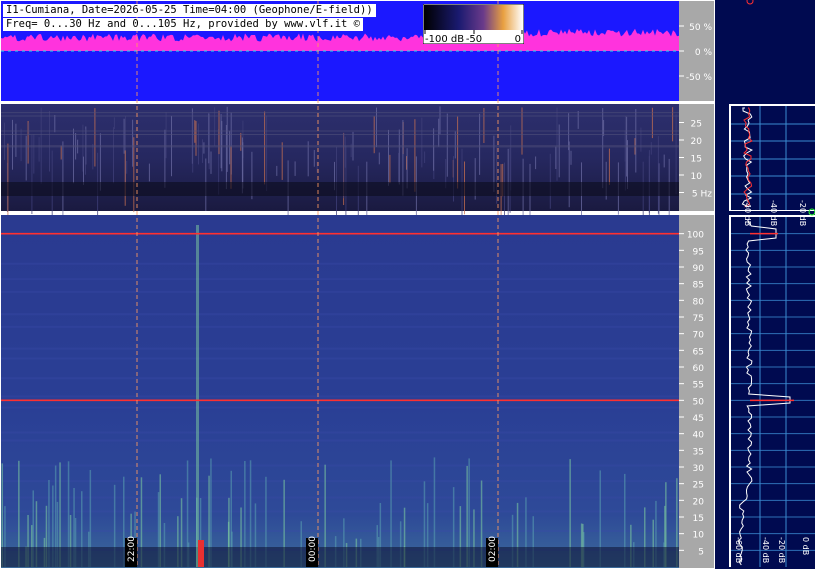 The width and height of the screenshot is (815, 573). I want to click on spectrogram-high-tick-label: 85, so click(698, 286).